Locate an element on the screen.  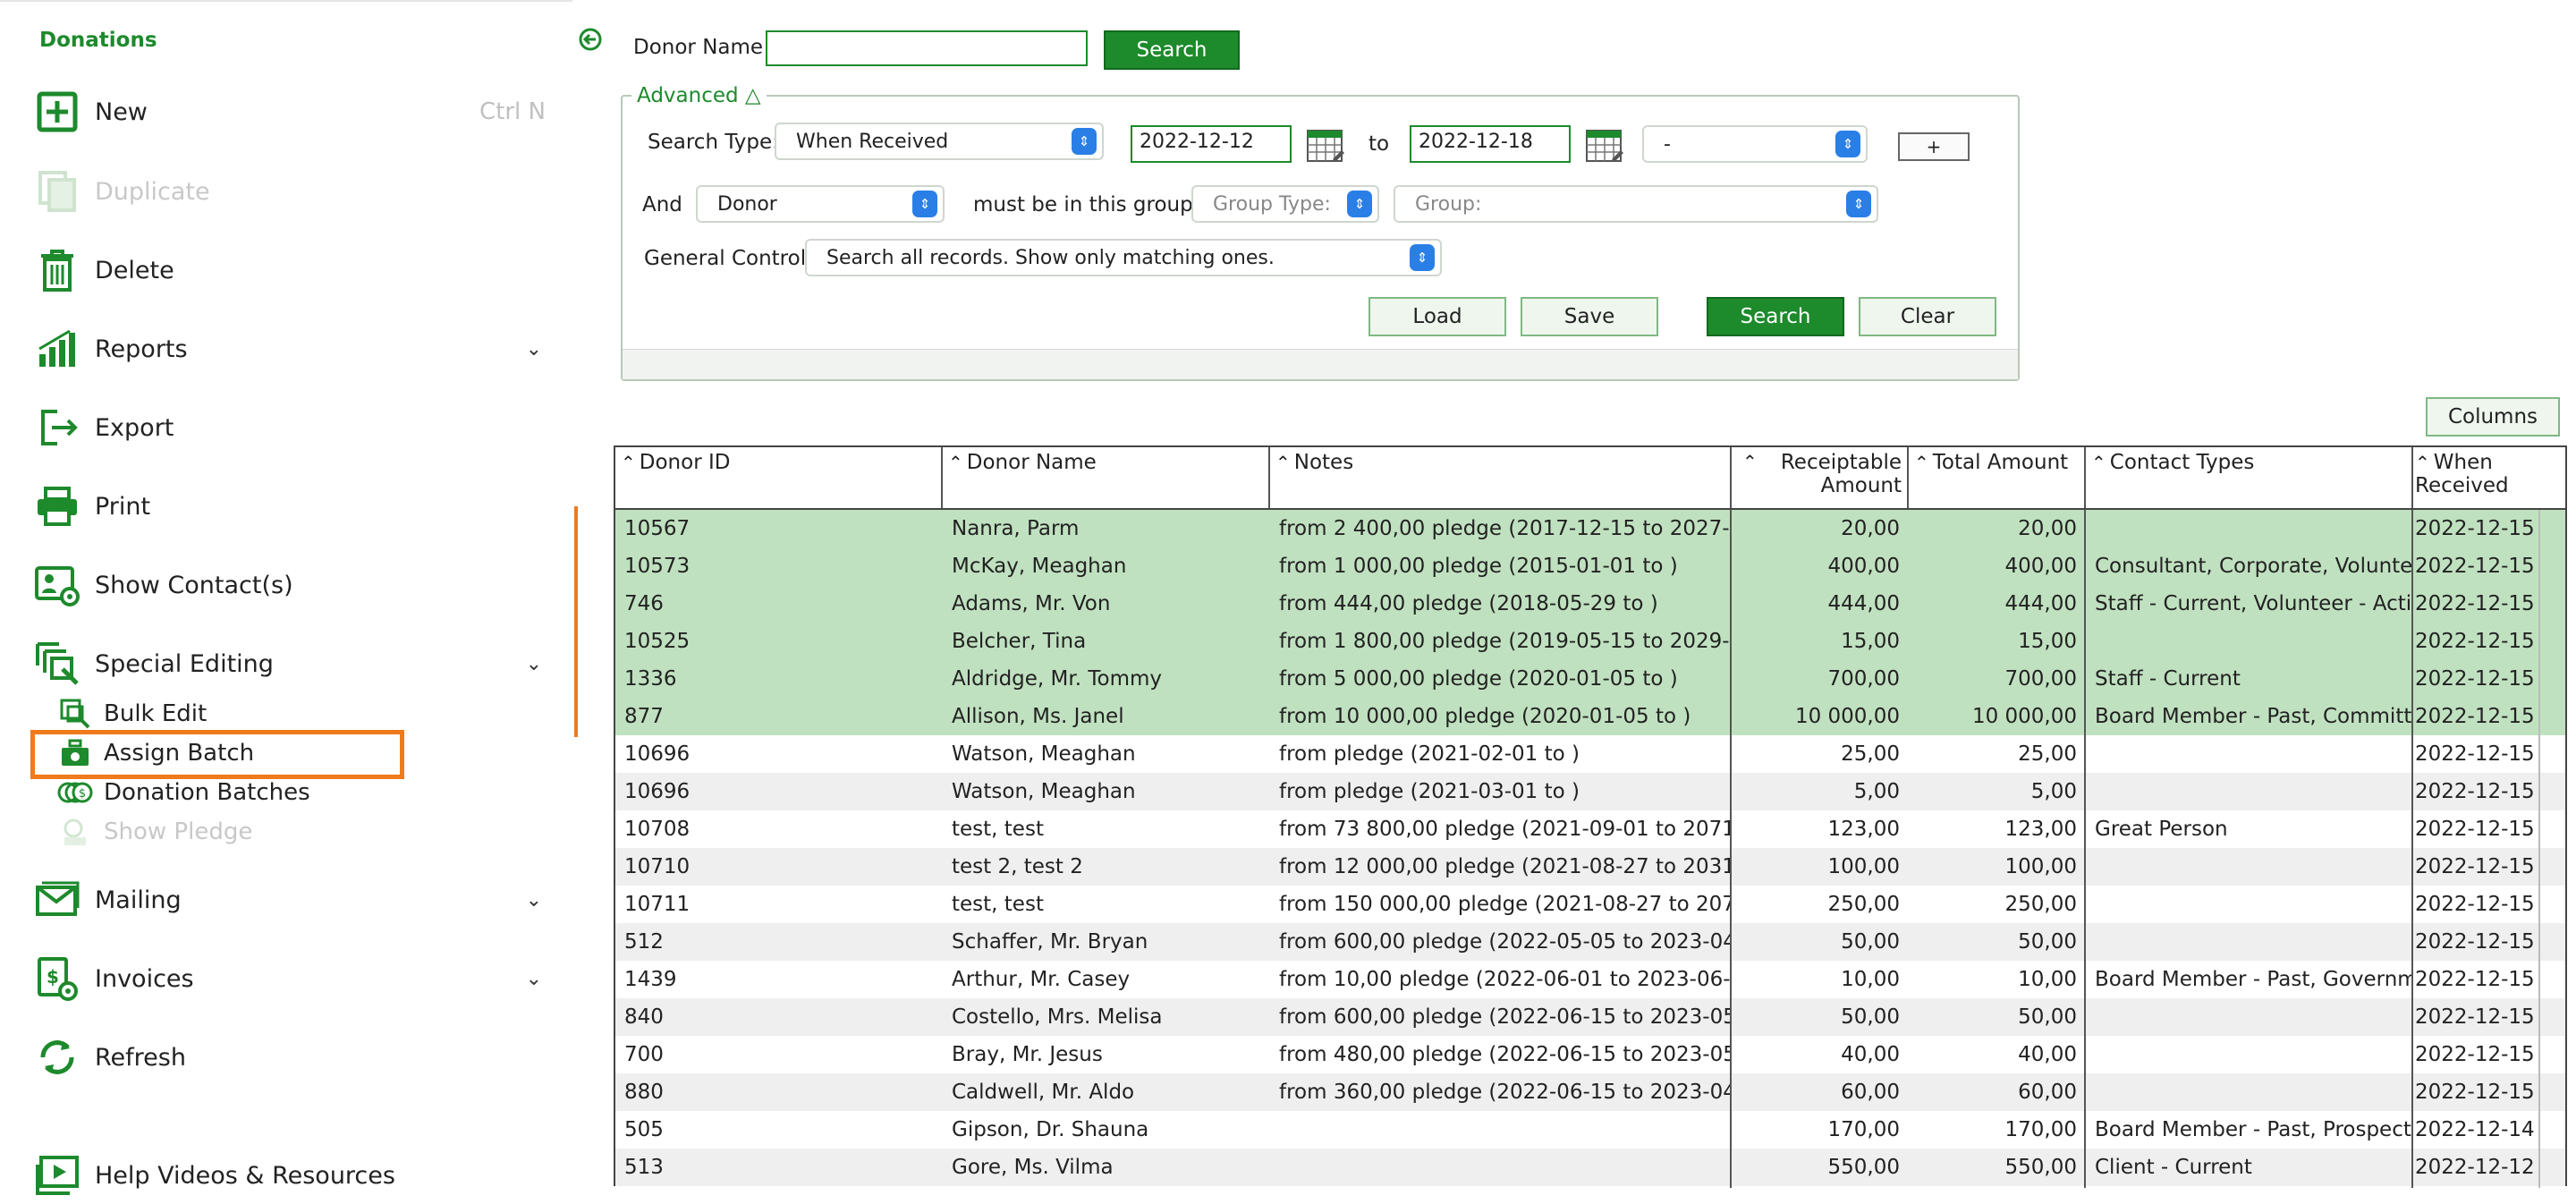
column-header-label: Donor ID is located at coordinates (685, 463).